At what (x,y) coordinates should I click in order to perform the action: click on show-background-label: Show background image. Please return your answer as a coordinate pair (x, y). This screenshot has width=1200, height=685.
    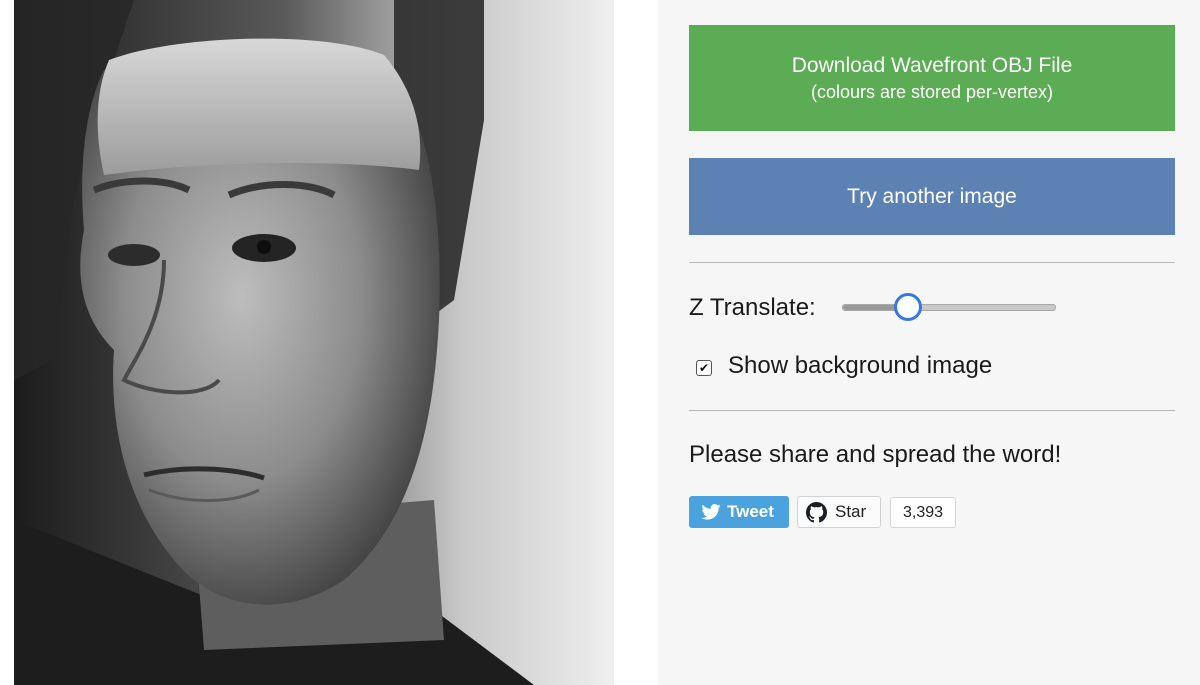
    Looking at the image, I should click on (860, 366).